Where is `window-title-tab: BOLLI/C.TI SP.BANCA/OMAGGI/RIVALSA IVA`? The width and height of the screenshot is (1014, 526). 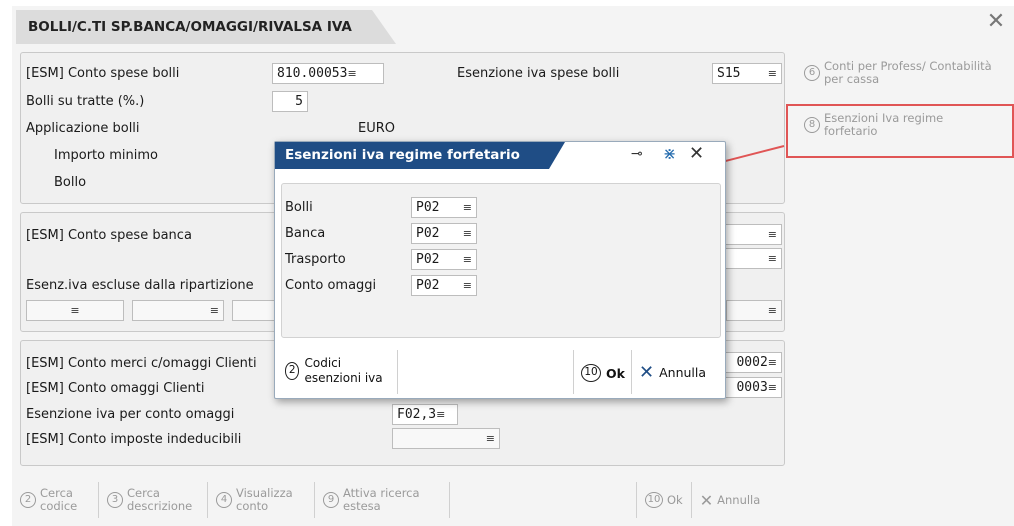 window-title-tab: BOLLI/C.TI SP.BANCA/OMAGGI/RIVALSA IVA is located at coordinates (206, 27).